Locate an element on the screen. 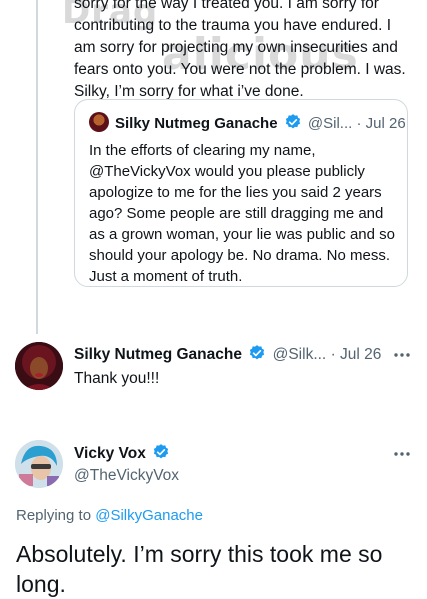  tweet-2-author-name: Silky Nutmeg Ganache is located at coordinates (158, 354).